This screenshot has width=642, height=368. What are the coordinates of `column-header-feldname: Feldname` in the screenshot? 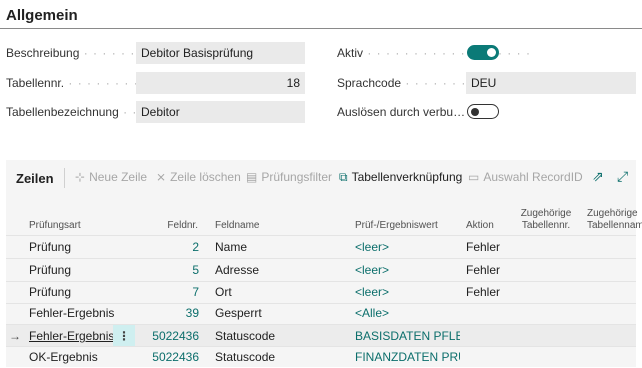 It's located at (237, 226).